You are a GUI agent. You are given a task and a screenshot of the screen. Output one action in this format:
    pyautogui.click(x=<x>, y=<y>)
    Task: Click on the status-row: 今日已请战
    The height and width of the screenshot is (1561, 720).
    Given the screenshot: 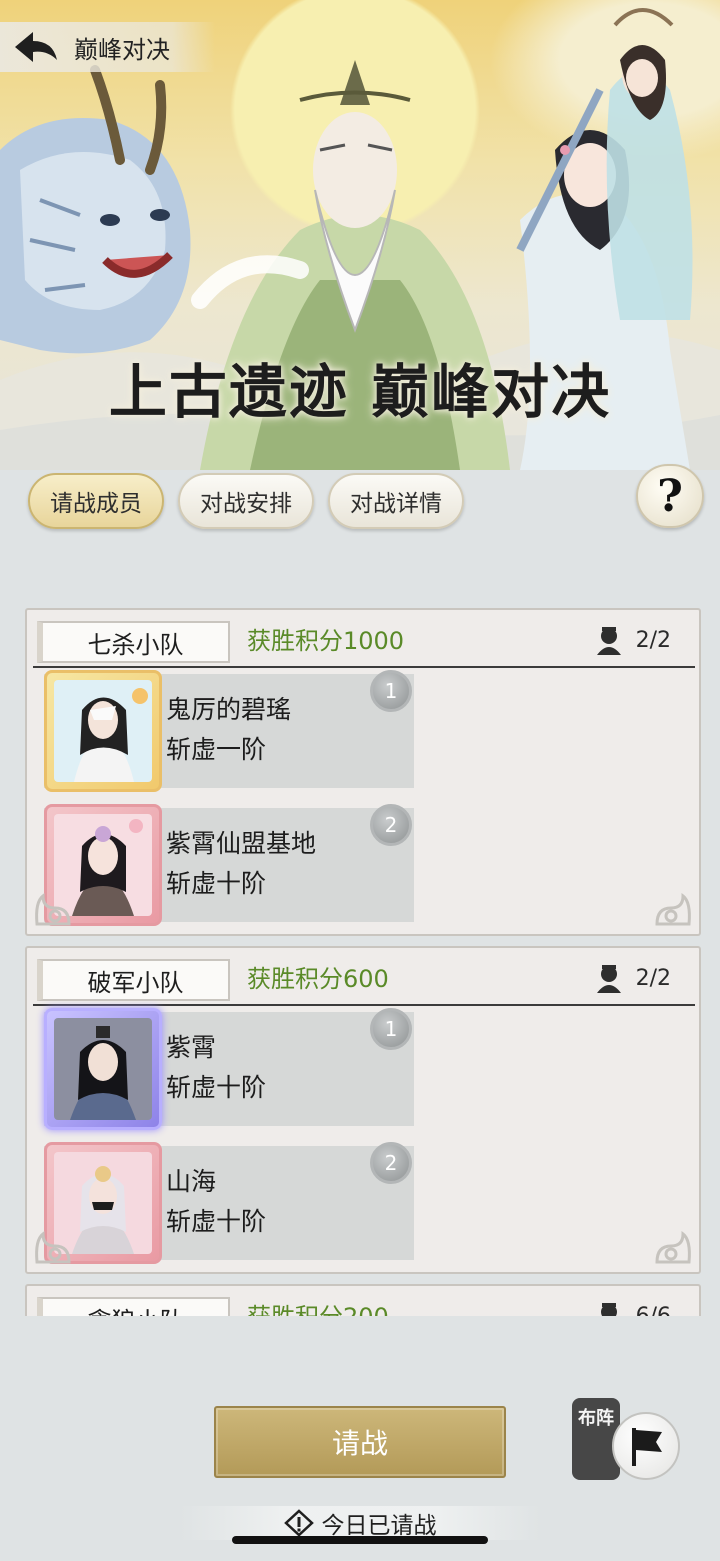 What is the action you would take?
    pyautogui.click(x=360, y=1523)
    